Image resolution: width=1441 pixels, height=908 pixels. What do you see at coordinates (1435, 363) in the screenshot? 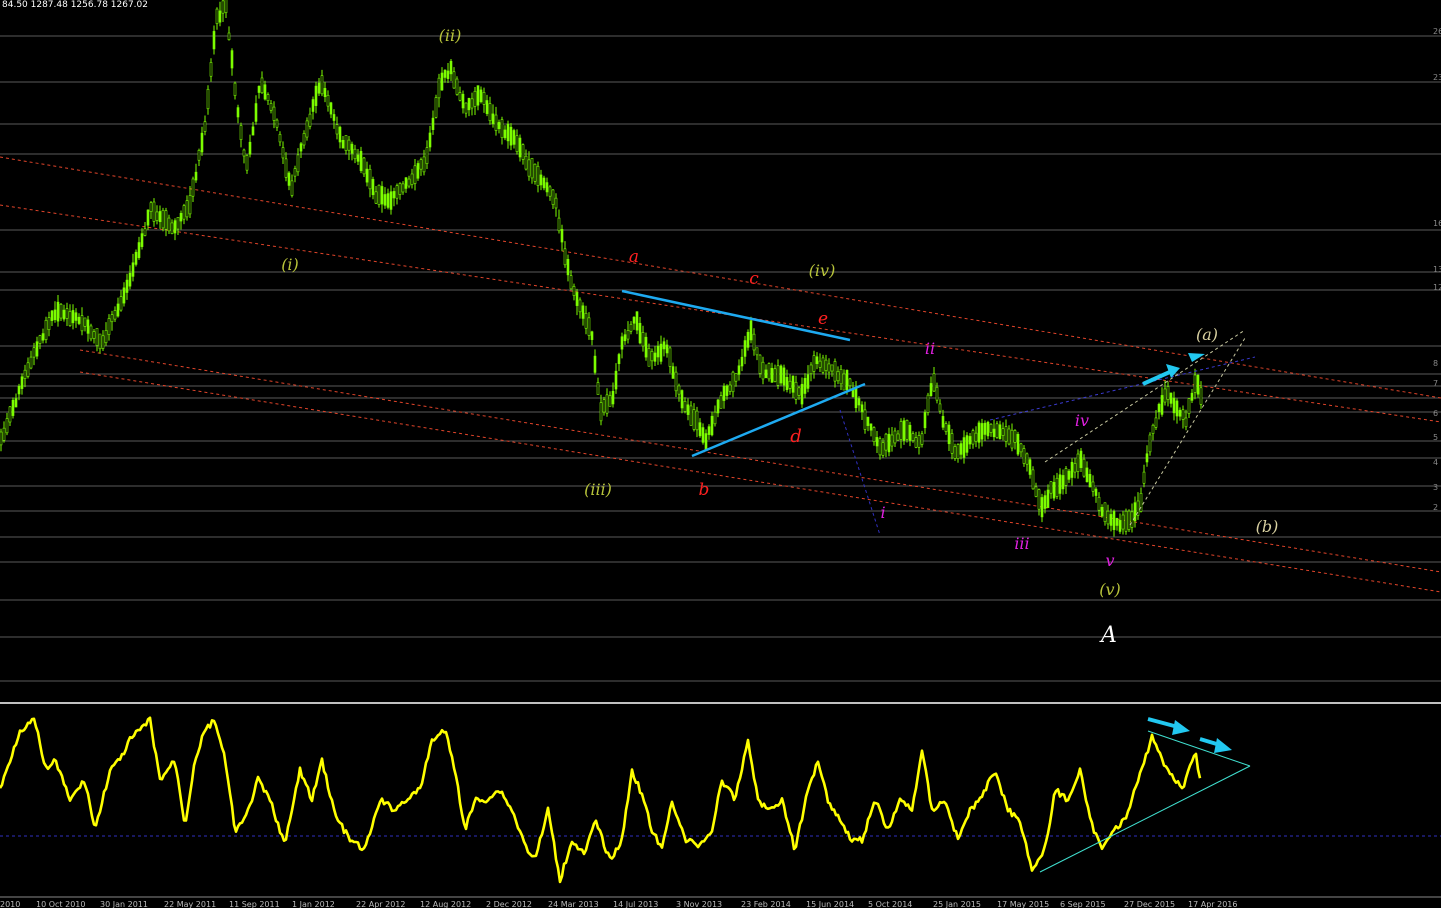
I see `price-tick-label: 8` at bounding box center [1435, 363].